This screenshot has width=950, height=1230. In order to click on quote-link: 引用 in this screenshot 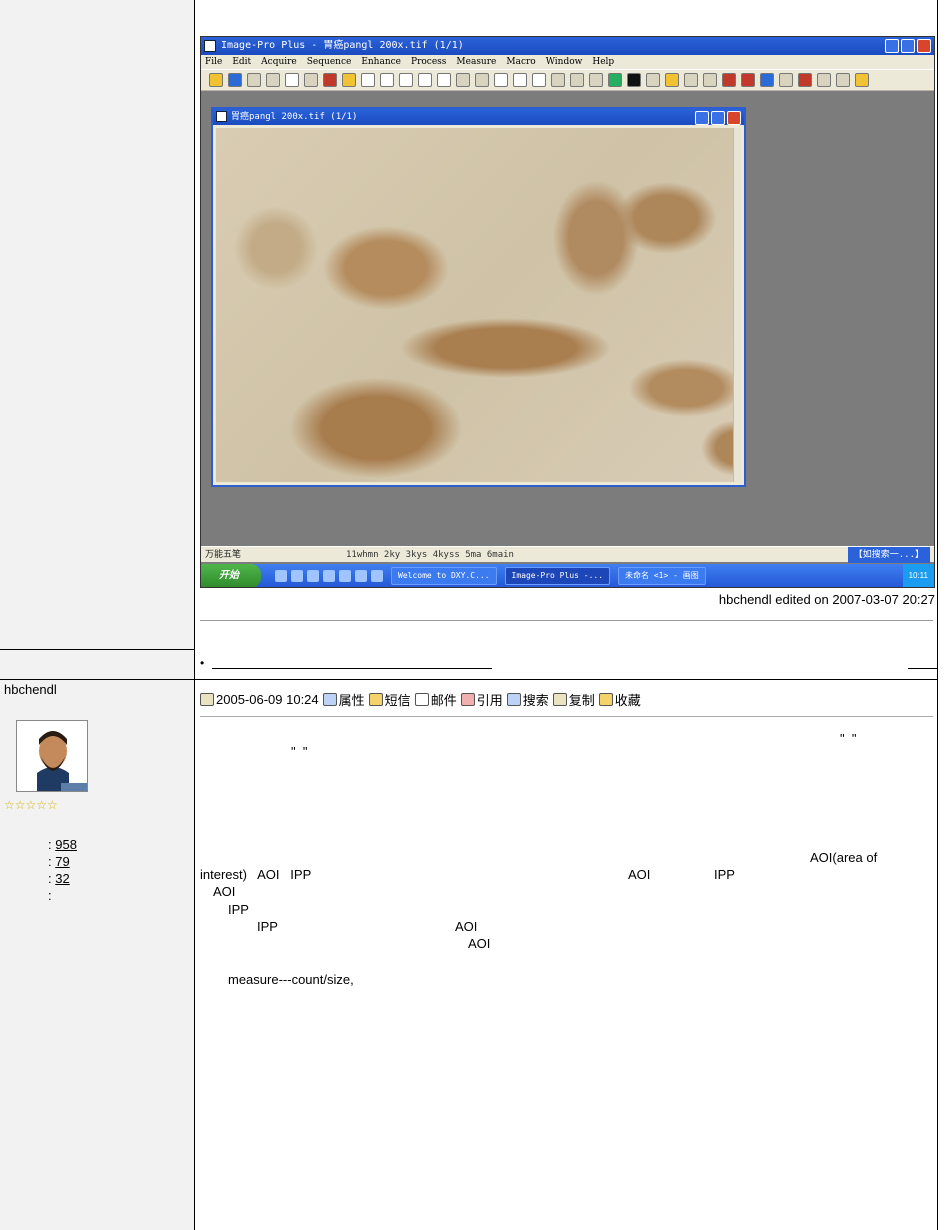, I will do `click(481, 699)`.